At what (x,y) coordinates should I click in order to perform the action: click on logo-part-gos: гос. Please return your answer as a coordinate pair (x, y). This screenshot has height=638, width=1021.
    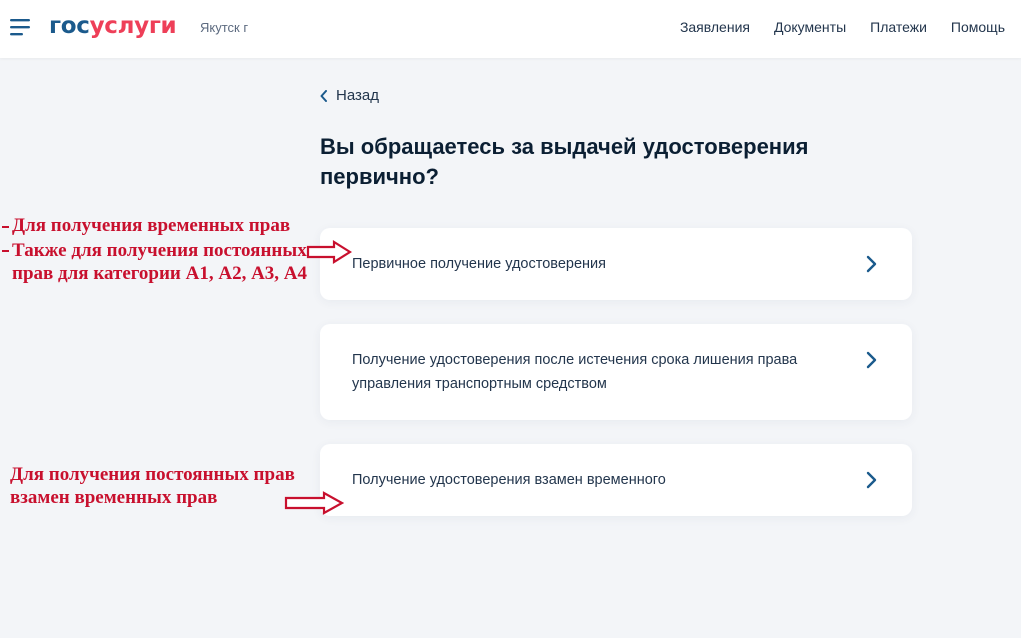
    Looking at the image, I should click on (69, 26).